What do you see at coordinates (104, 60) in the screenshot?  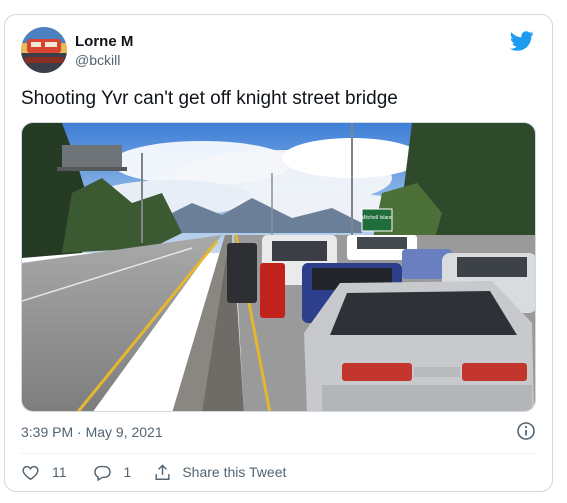 I see `author-handle: @bckill` at bounding box center [104, 60].